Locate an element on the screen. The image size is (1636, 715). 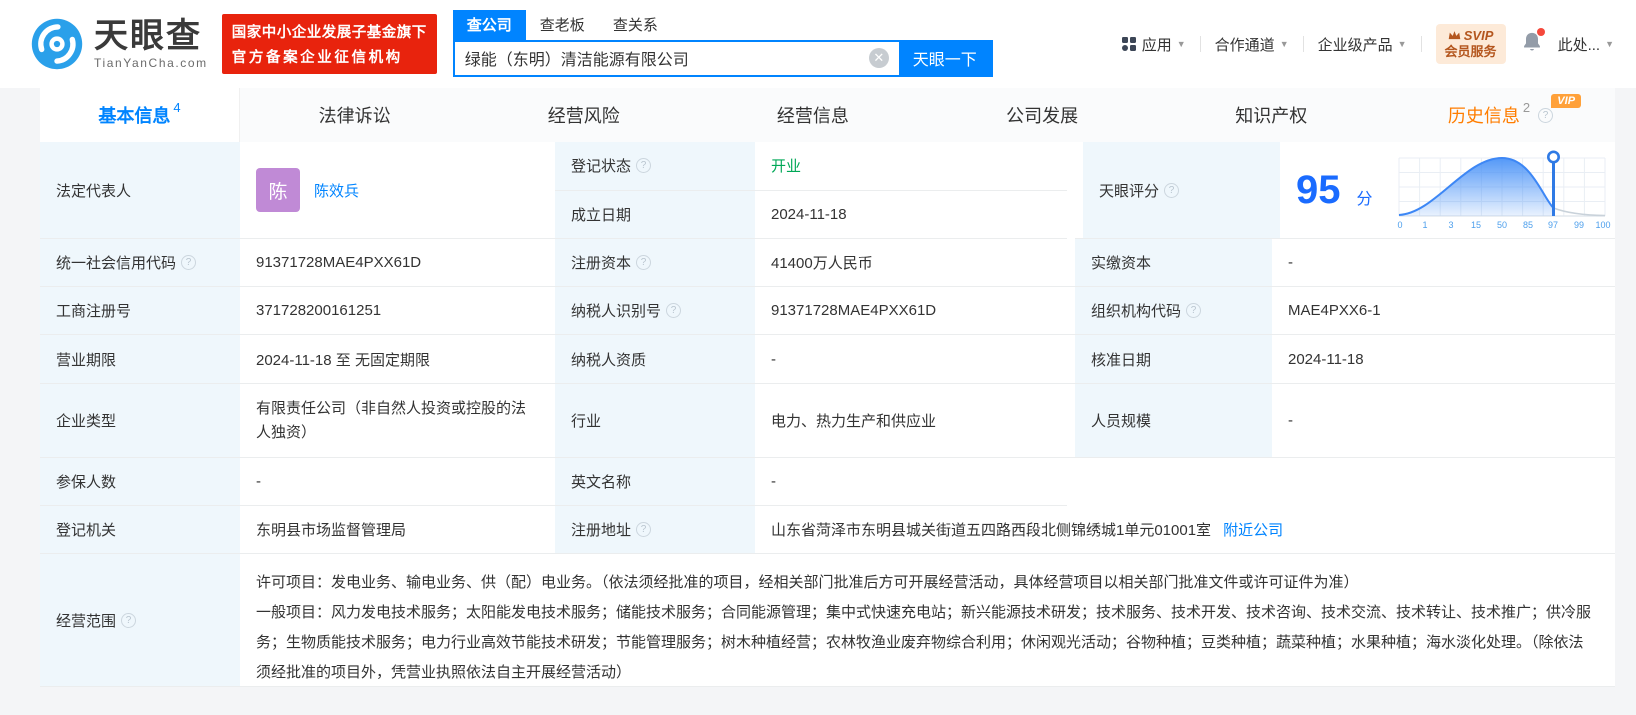
svg-text: 97 is located at coordinates (1553, 225).